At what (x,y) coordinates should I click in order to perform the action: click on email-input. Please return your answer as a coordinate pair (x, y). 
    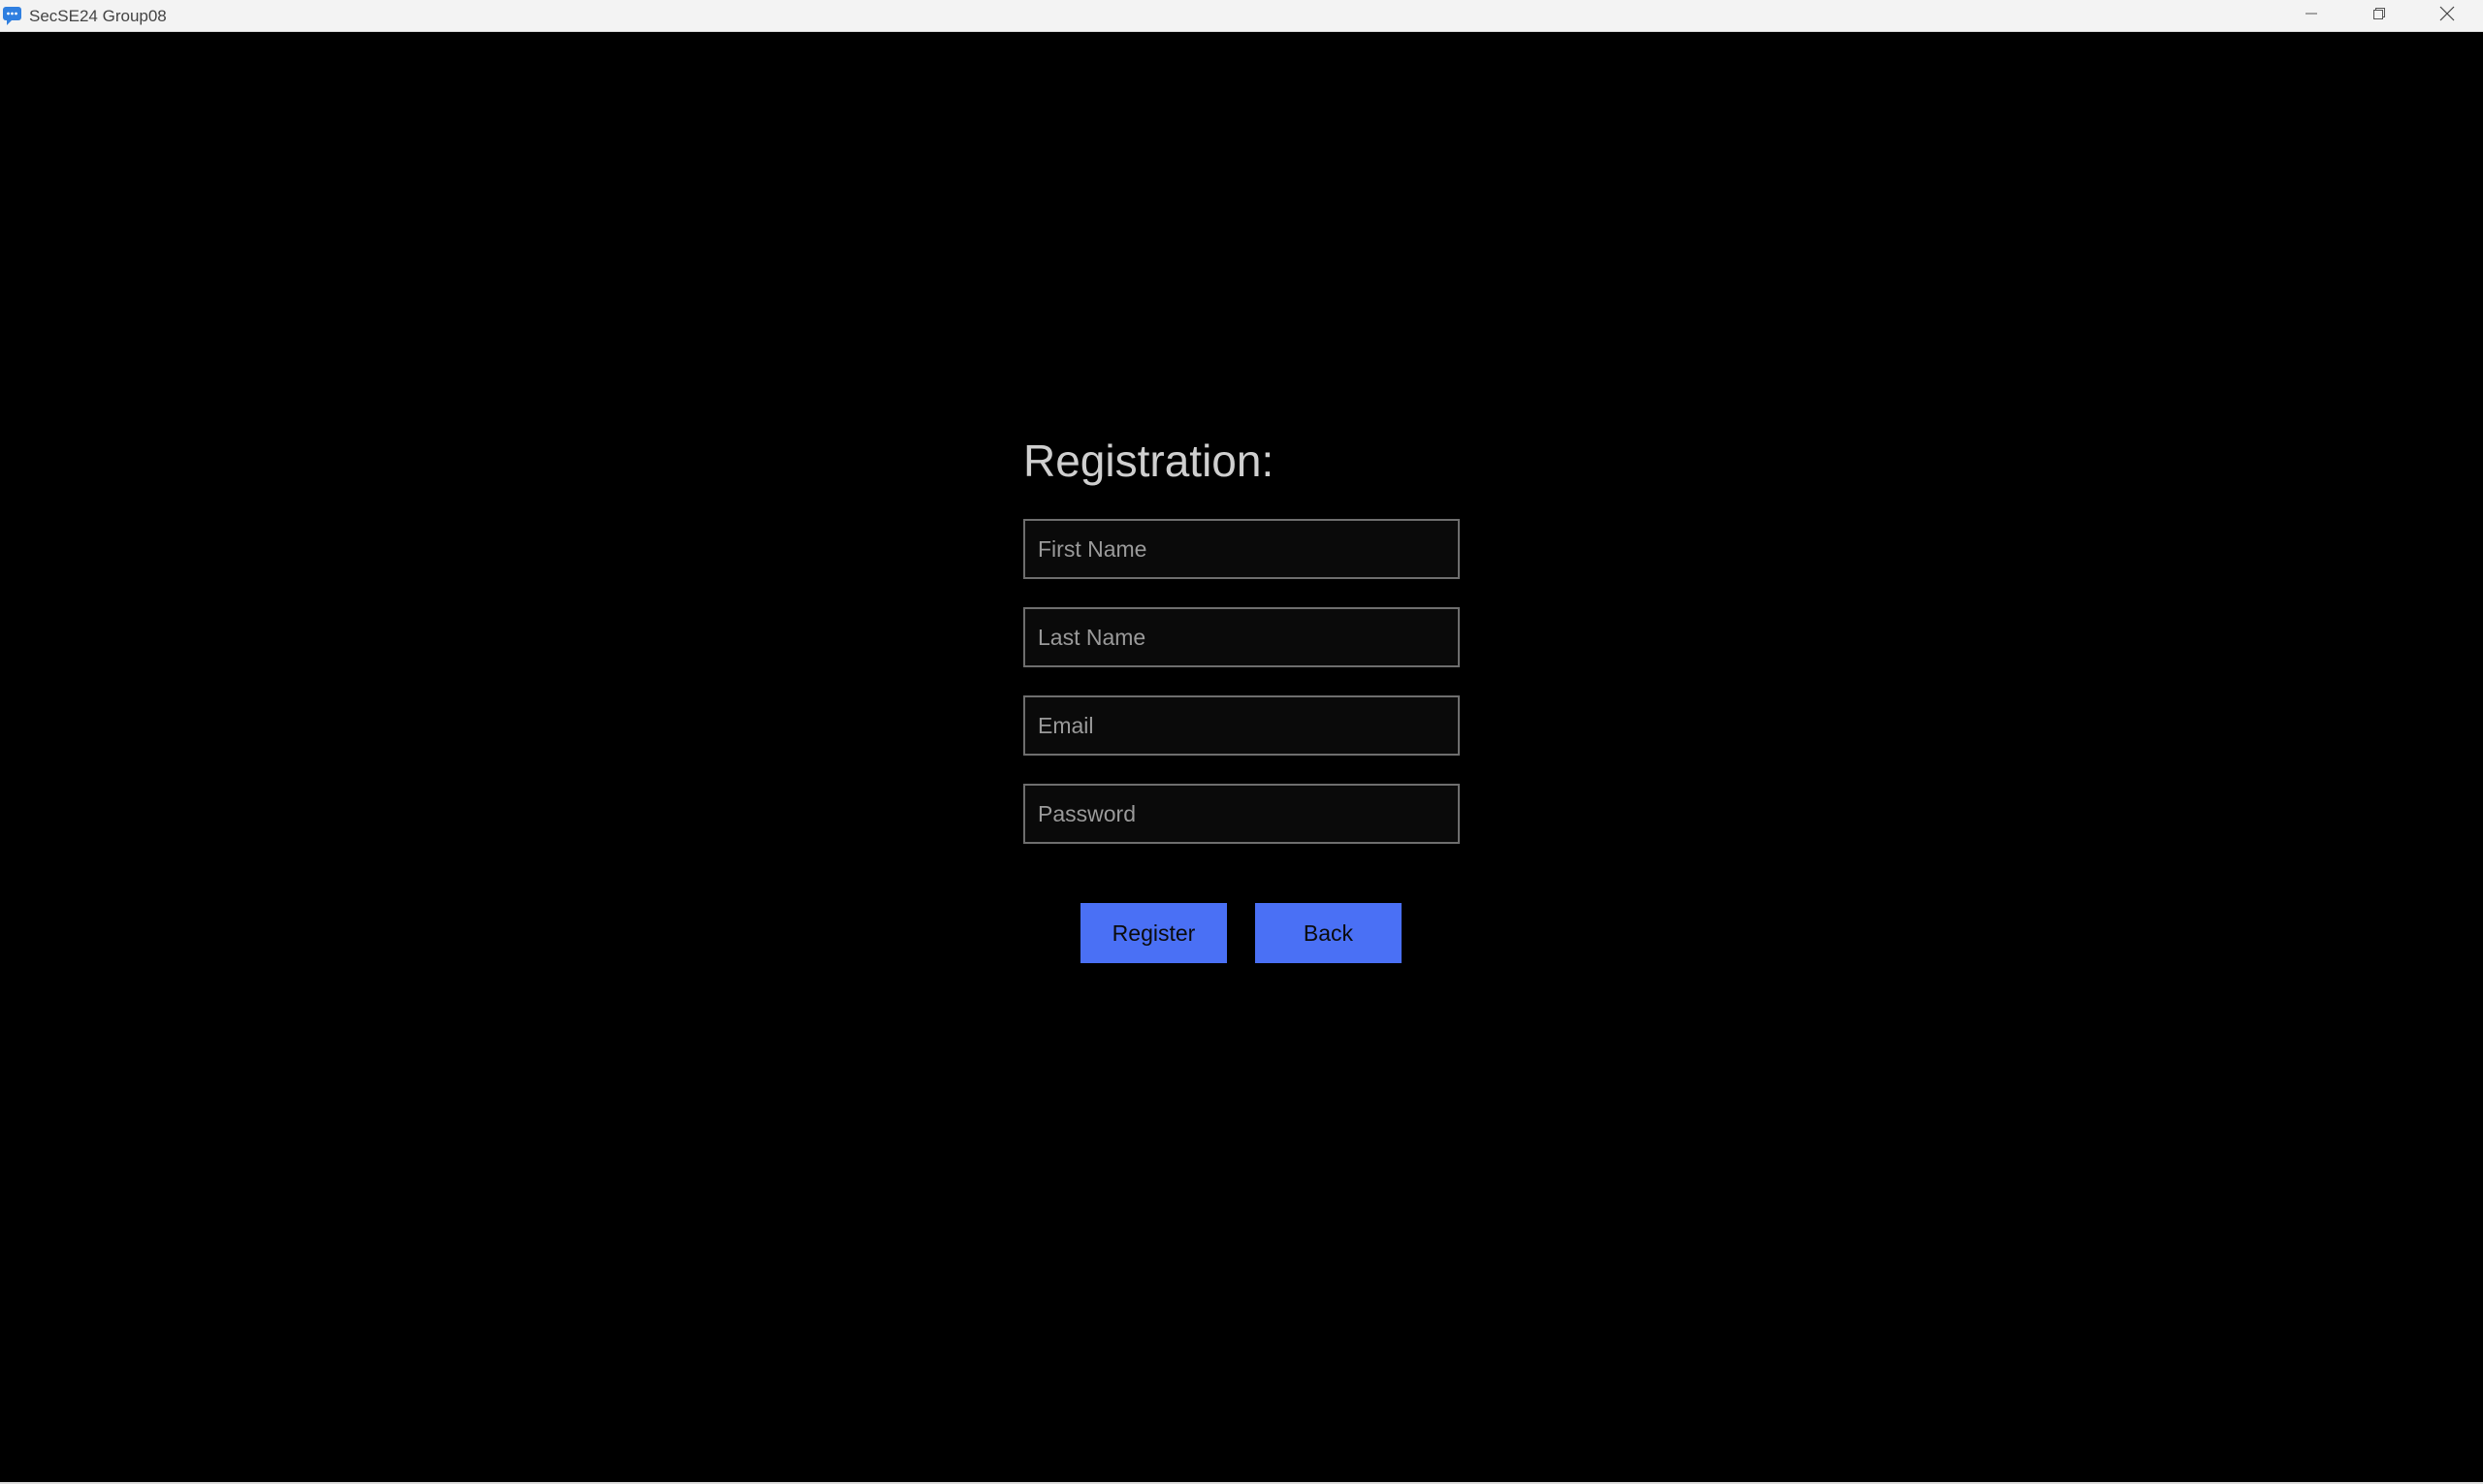
    Looking at the image, I should click on (1242, 725).